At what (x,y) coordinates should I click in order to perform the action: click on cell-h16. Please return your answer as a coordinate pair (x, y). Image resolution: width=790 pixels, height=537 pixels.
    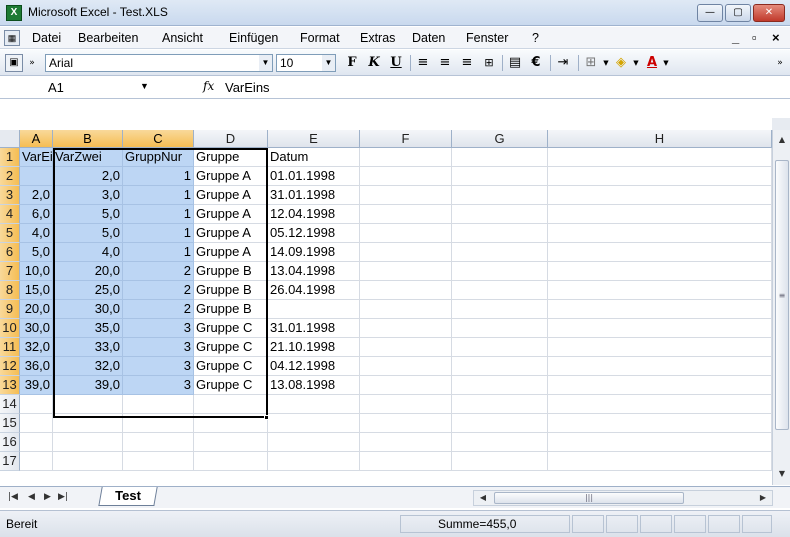
    Looking at the image, I should click on (660, 442).